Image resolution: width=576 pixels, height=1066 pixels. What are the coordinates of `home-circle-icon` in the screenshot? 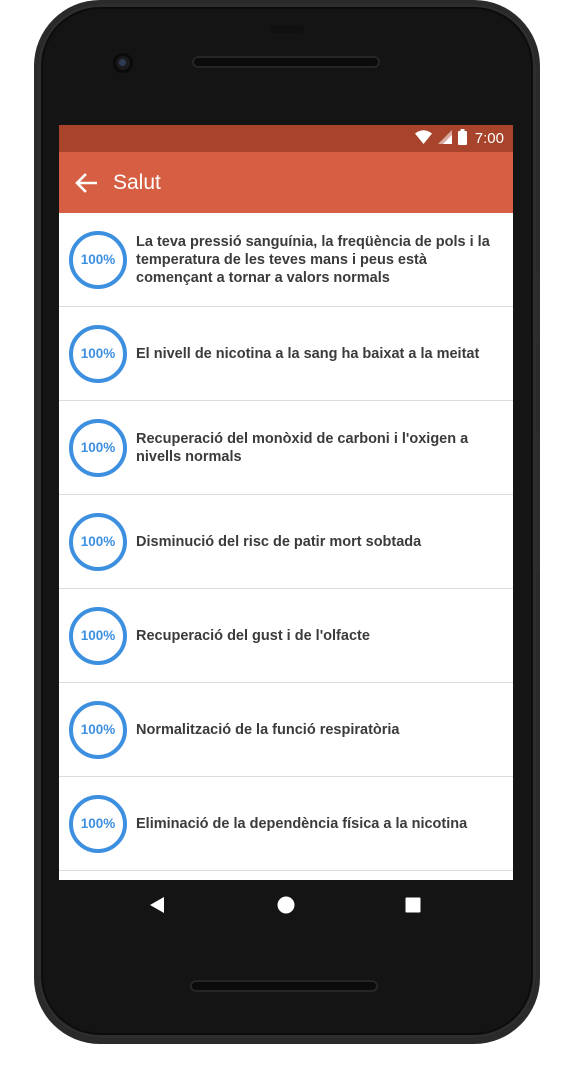 It's located at (286, 905).